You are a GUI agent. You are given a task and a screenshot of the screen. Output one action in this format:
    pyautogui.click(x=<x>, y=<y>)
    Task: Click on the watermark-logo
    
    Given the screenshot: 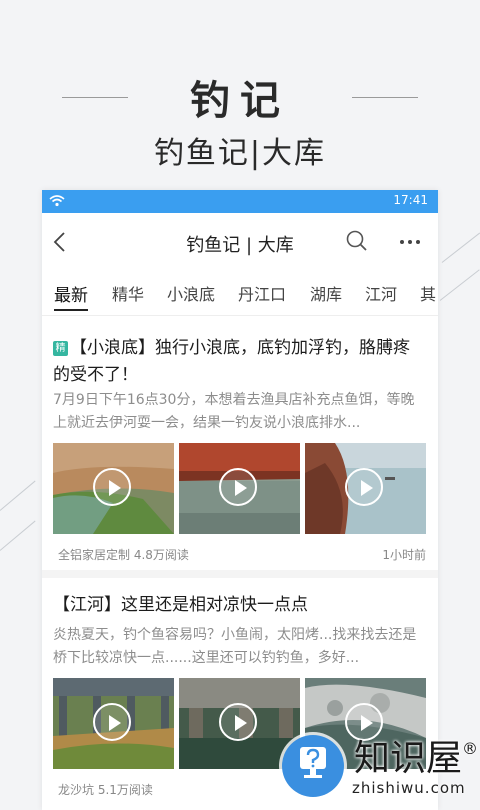 What is the action you would take?
    pyautogui.click(x=313, y=766)
    